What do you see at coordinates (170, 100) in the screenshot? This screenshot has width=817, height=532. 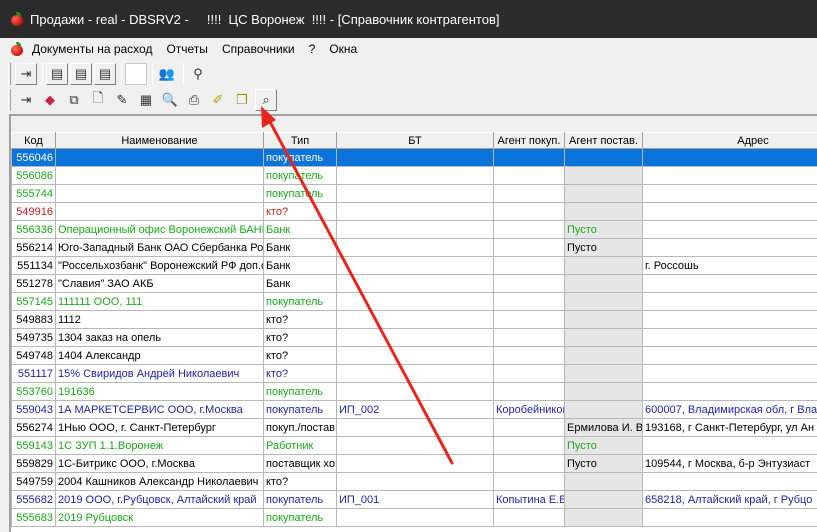 I see `preview-button: 🔍` at bounding box center [170, 100].